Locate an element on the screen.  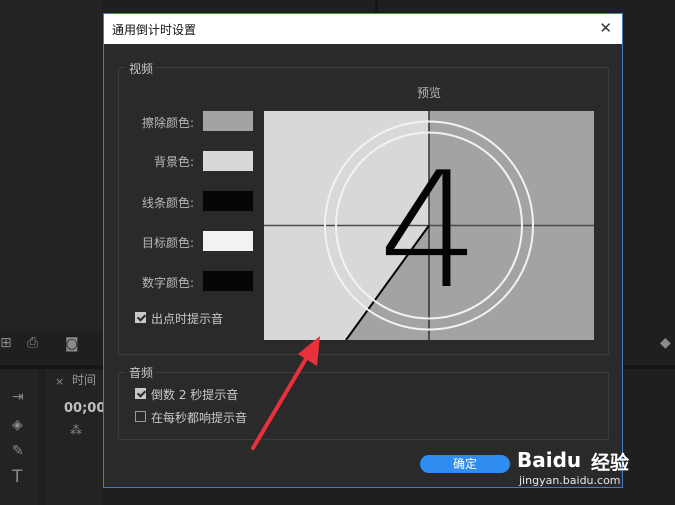
annotation-arrow is located at coordinates (285, 393).